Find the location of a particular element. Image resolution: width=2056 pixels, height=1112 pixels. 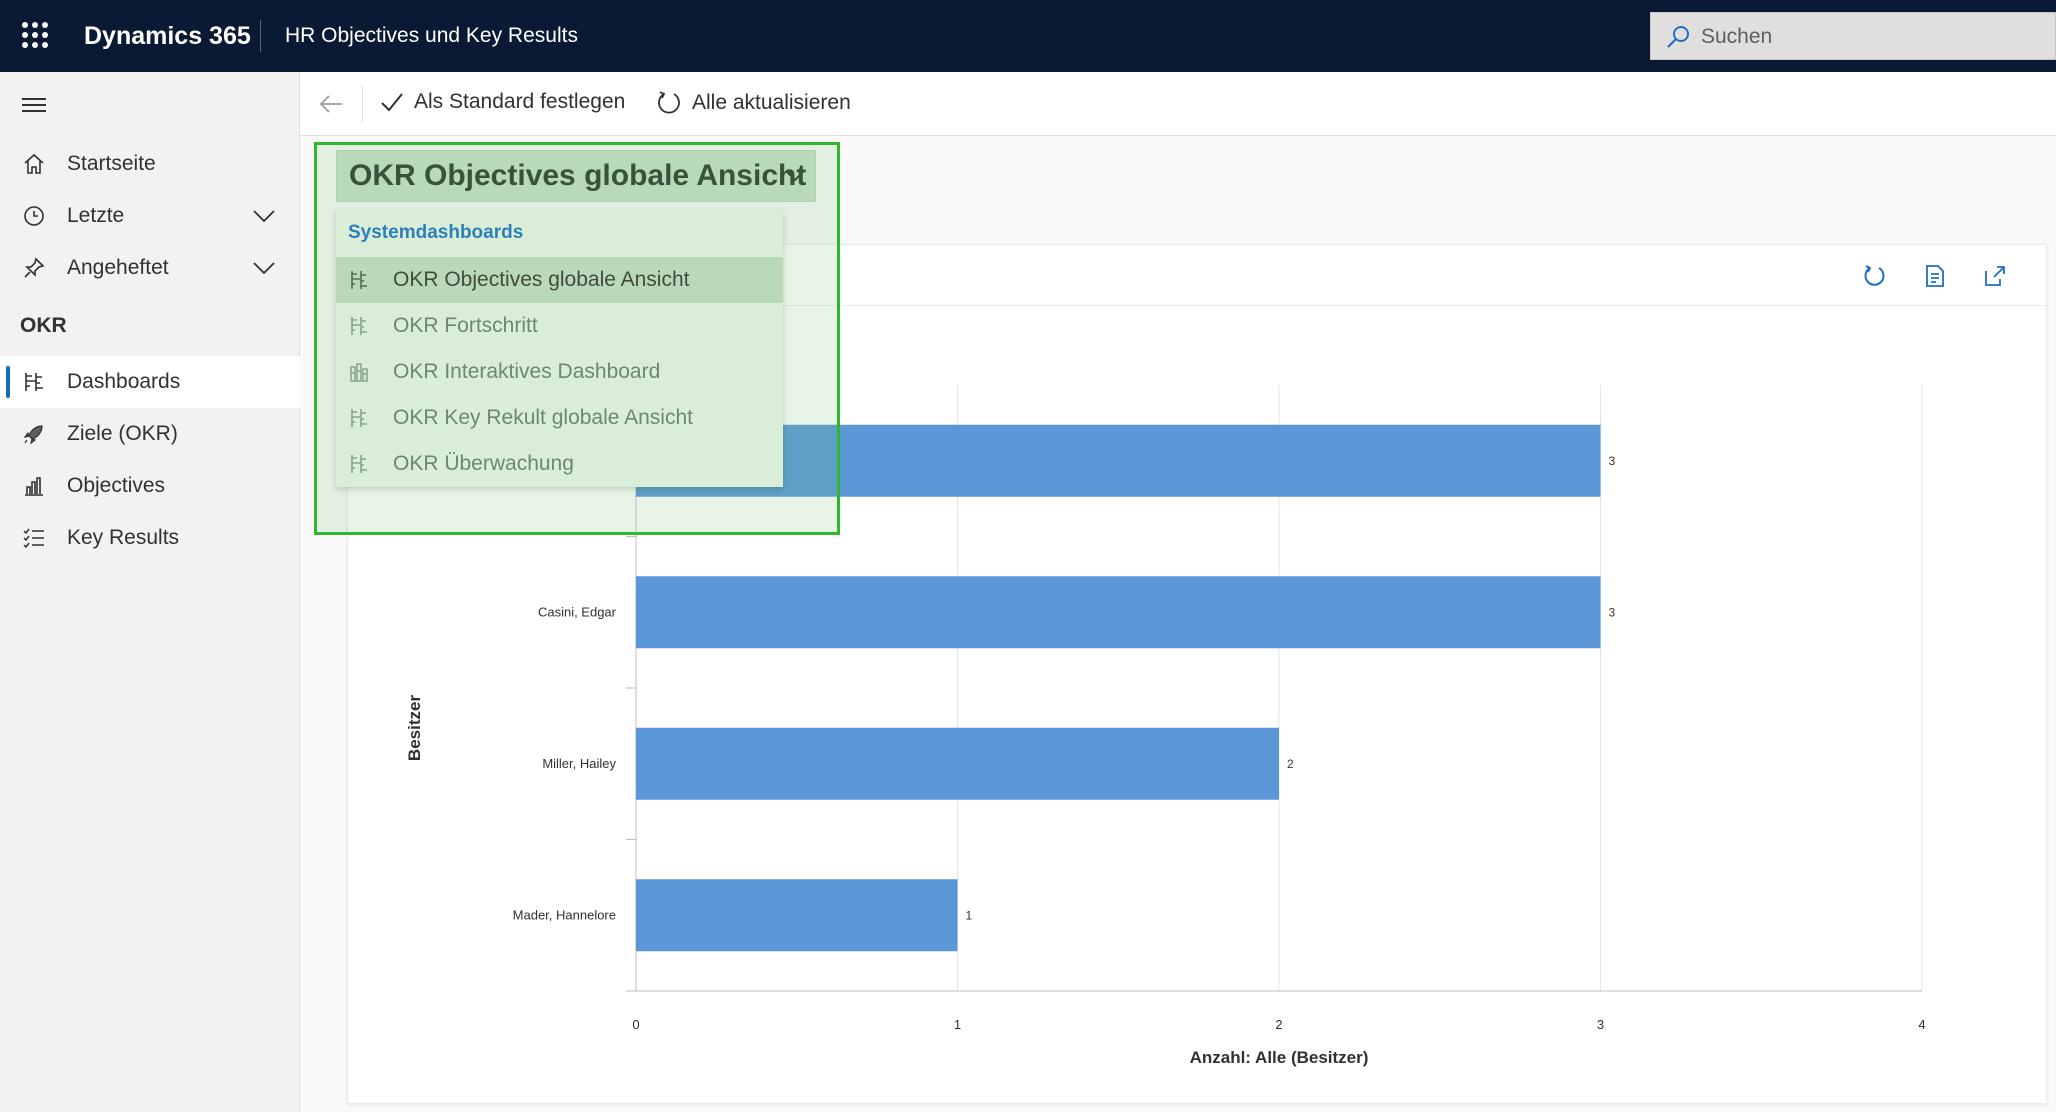

refresh-icon is located at coordinates (669, 102).